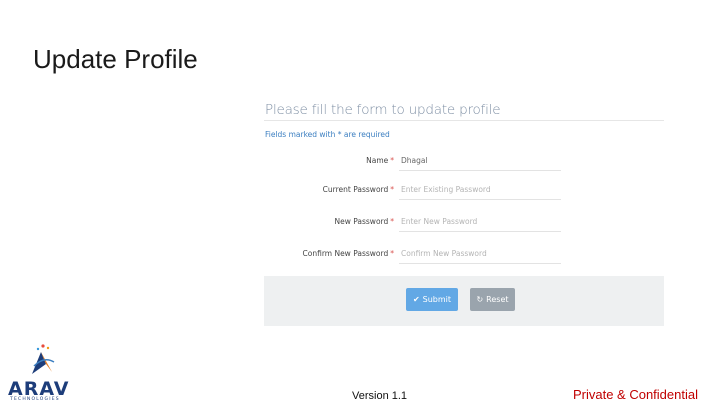  What do you see at coordinates (480, 253) in the screenshot?
I see `confirm-password-input` at bounding box center [480, 253].